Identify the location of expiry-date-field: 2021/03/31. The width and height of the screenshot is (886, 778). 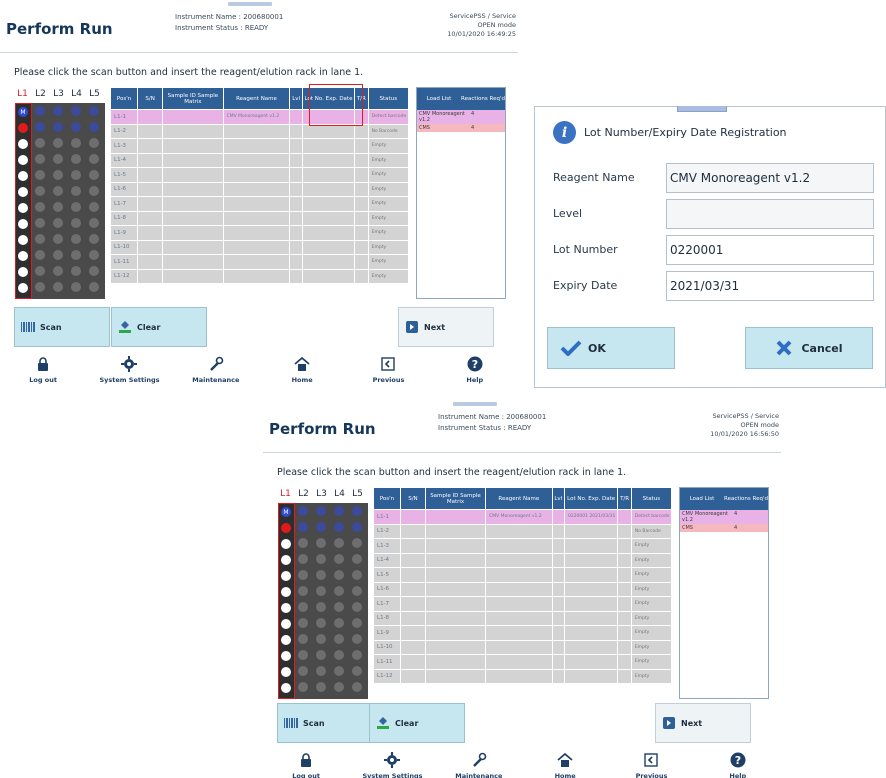
(770, 286).